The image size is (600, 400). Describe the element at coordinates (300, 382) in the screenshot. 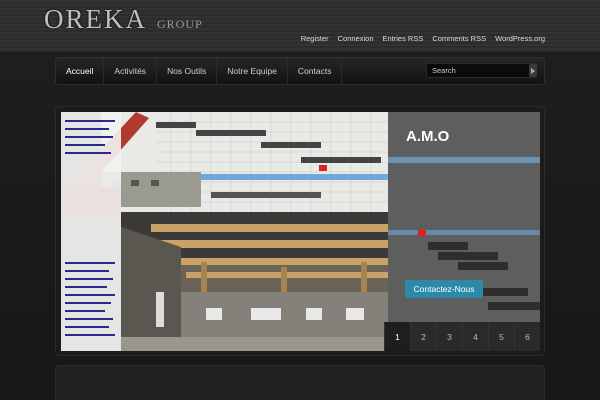

I see `content-box` at that location.